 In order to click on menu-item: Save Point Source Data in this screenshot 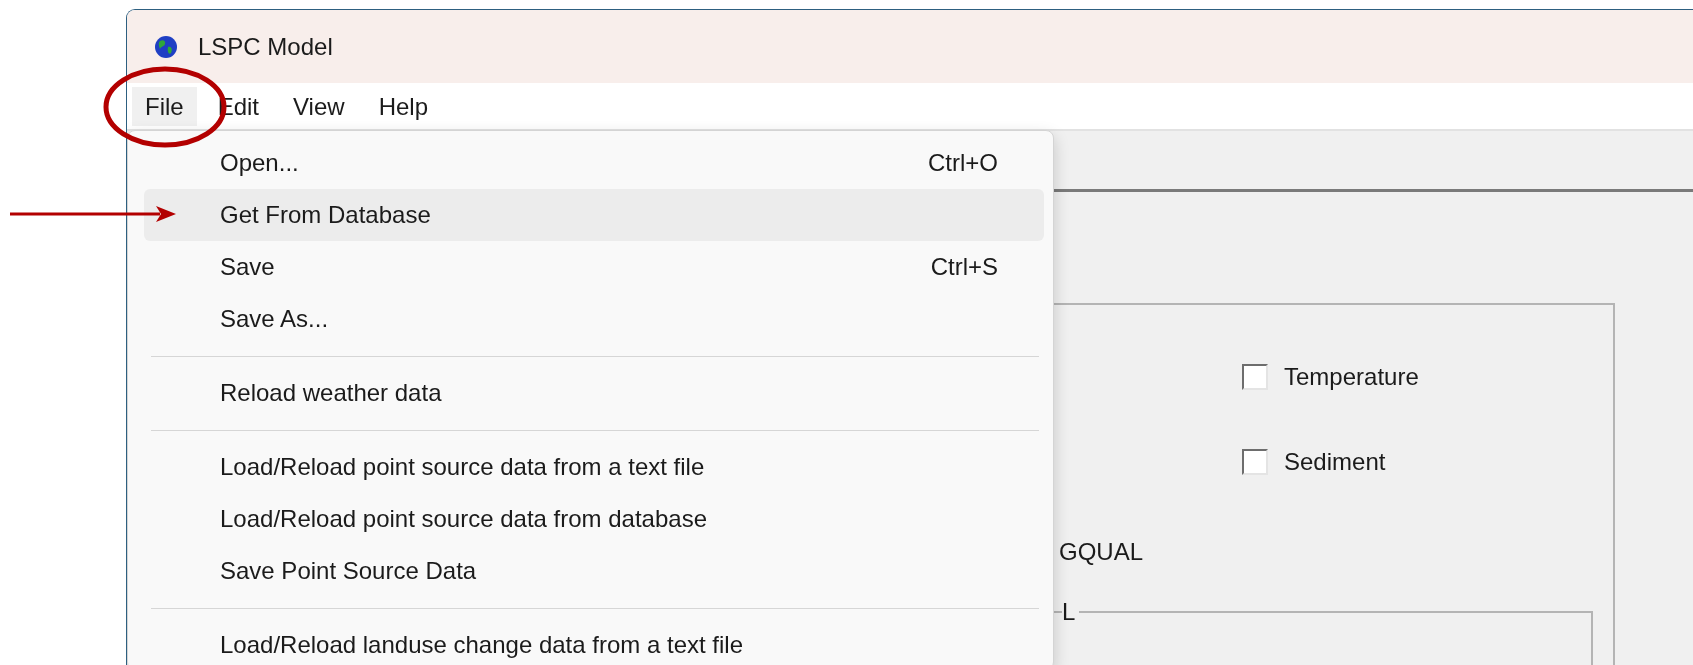, I will do `click(594, 571)`.